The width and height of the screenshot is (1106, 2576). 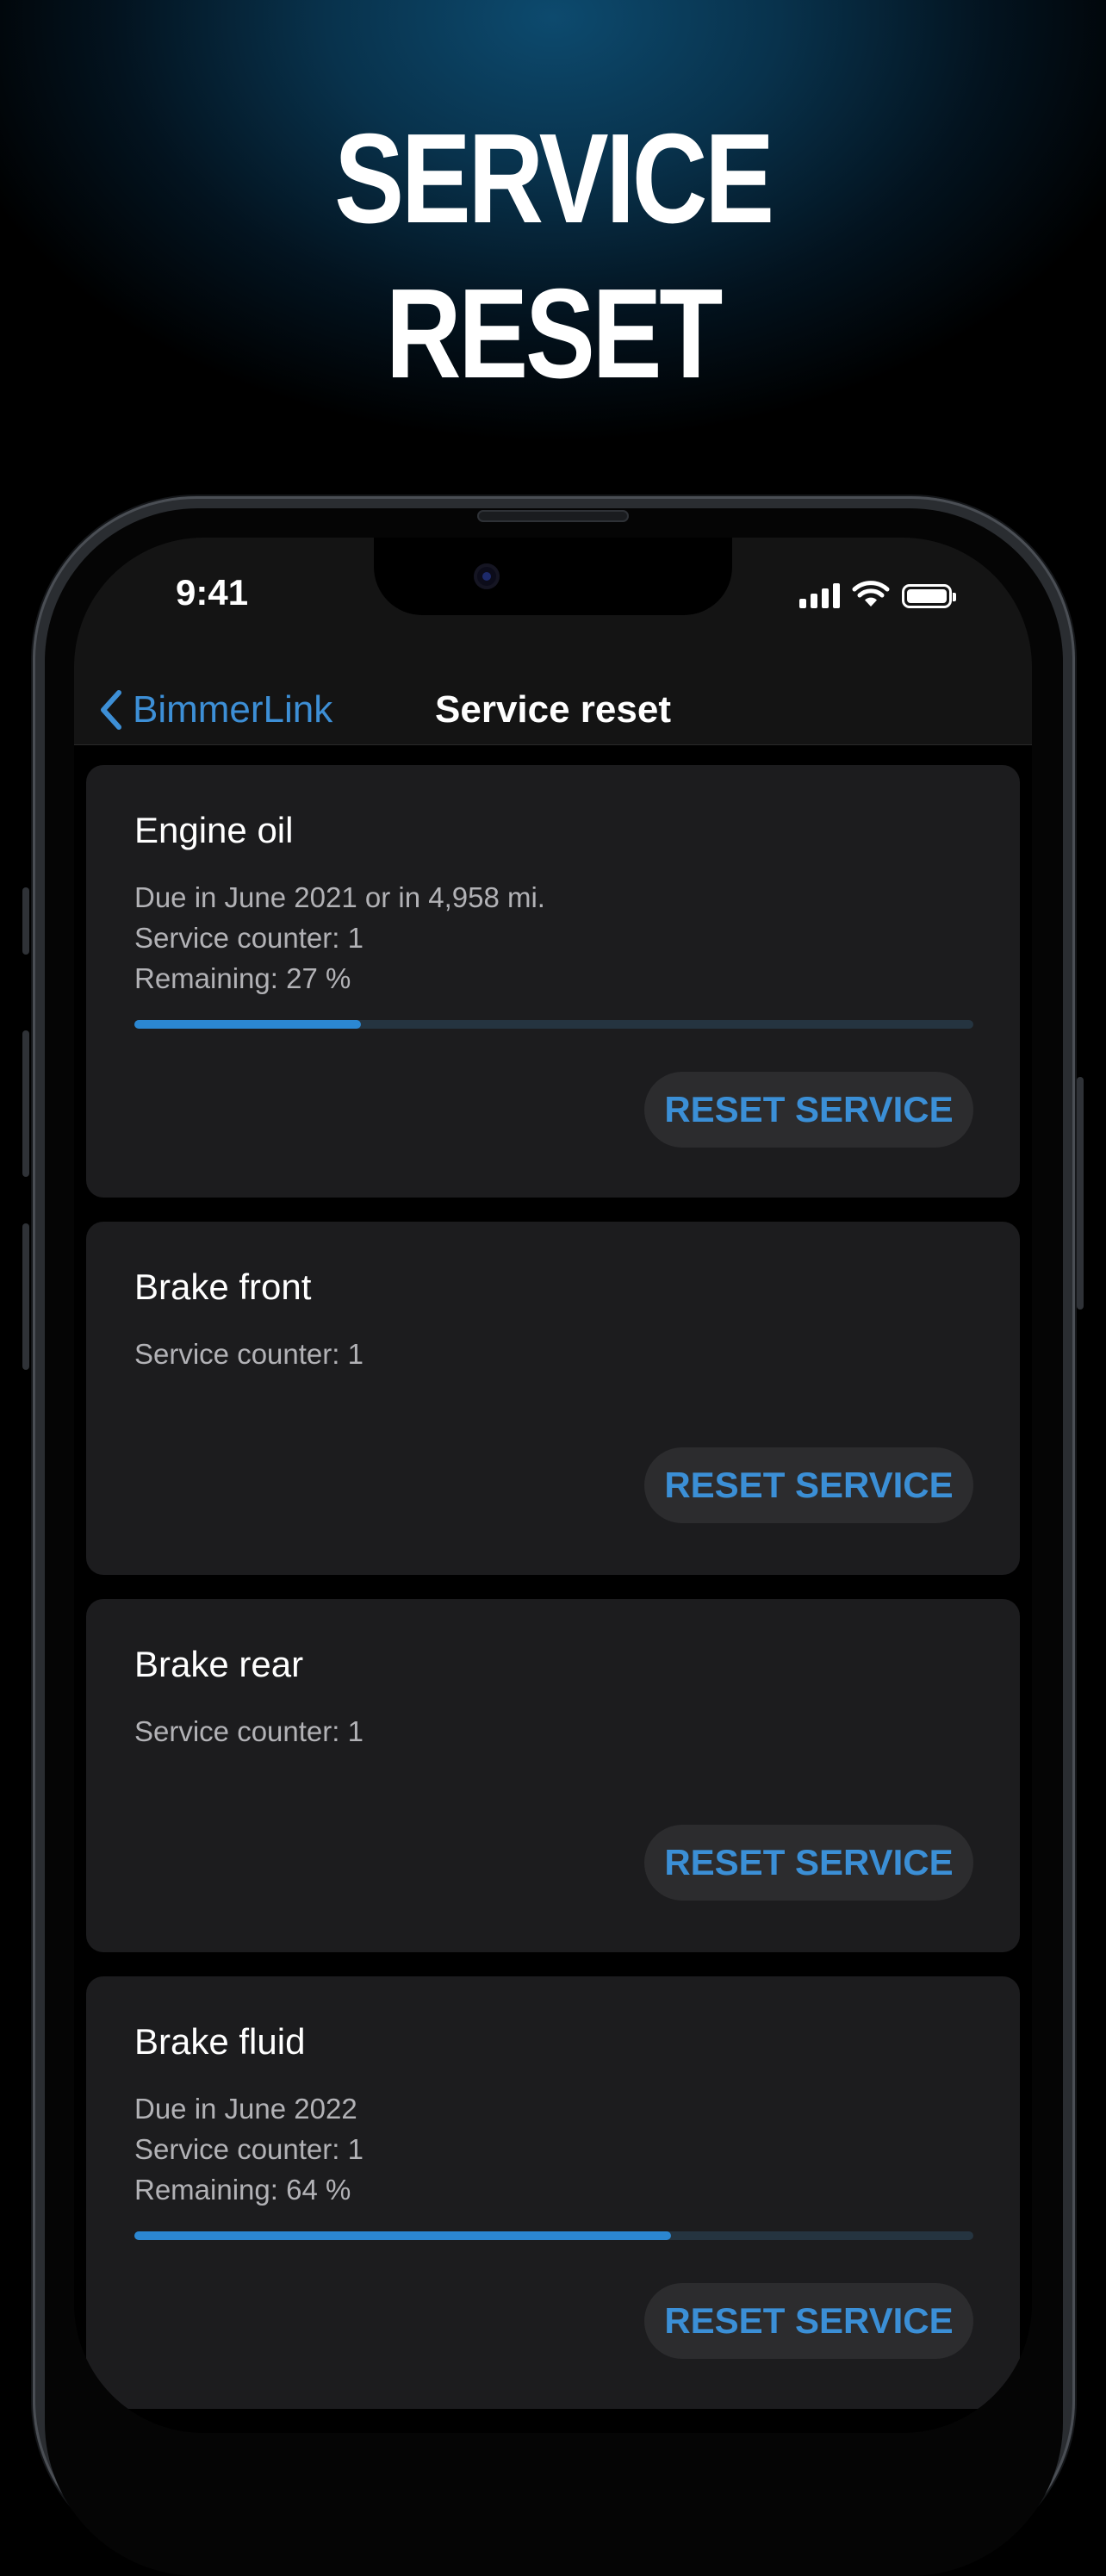 What do you see at coordinates (111, 710) in the screenshot?
I see `chevron-left-icon` at bounding box center [111, 710].